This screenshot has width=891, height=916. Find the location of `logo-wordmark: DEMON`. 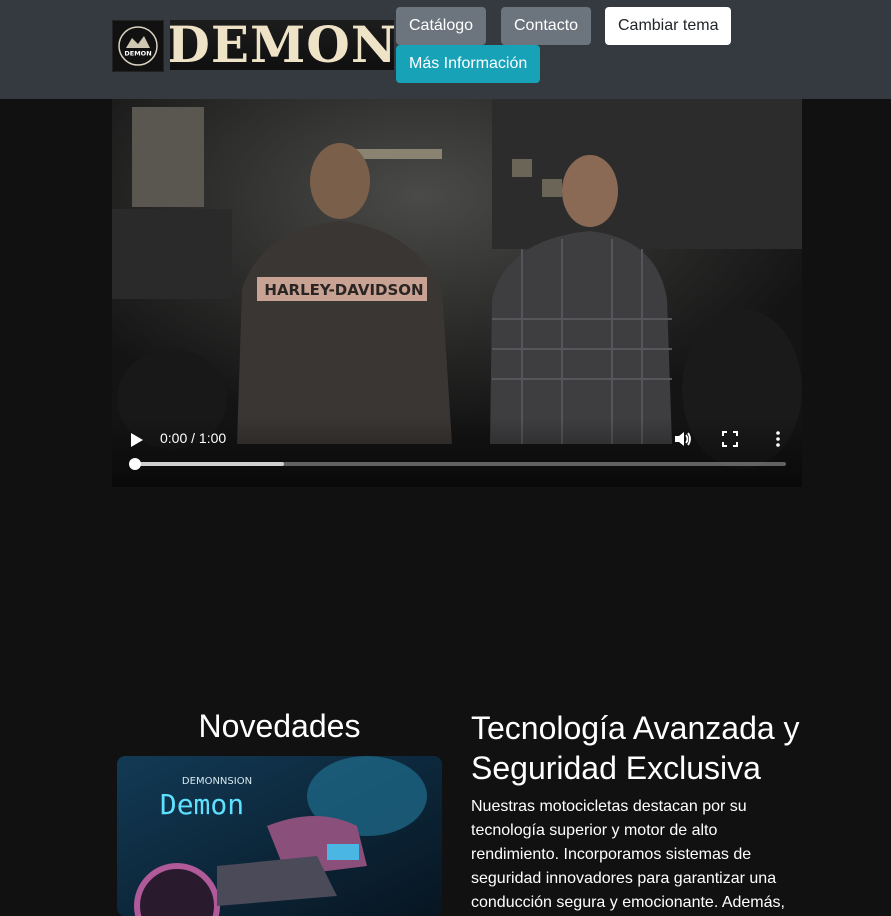

logo-wordmark: DEMON is located at coordinates (282, 45).